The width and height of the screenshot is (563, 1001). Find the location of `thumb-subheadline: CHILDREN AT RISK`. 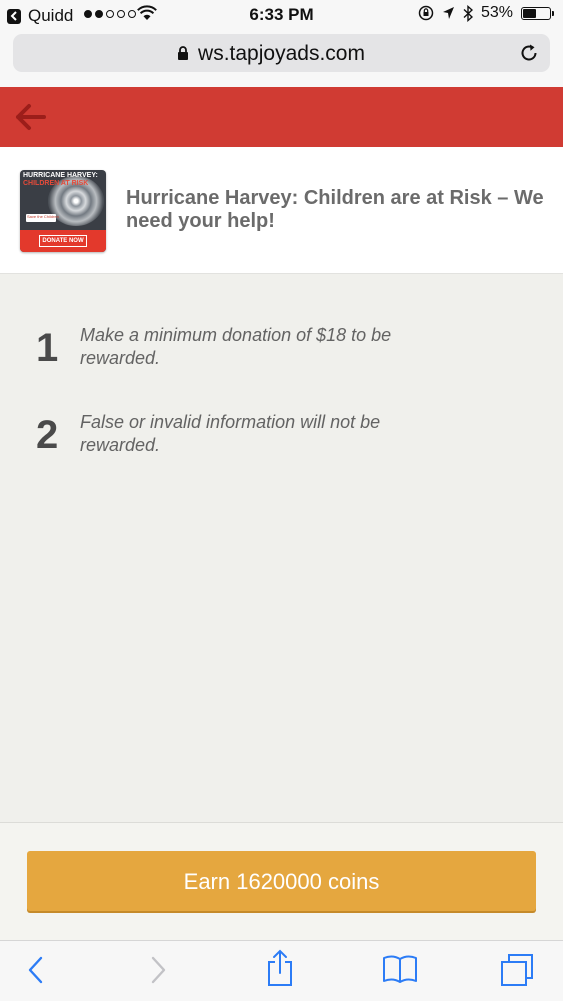

thumb-subheadline: CHILDREN AT RISK is located at coordinates (56, 183).